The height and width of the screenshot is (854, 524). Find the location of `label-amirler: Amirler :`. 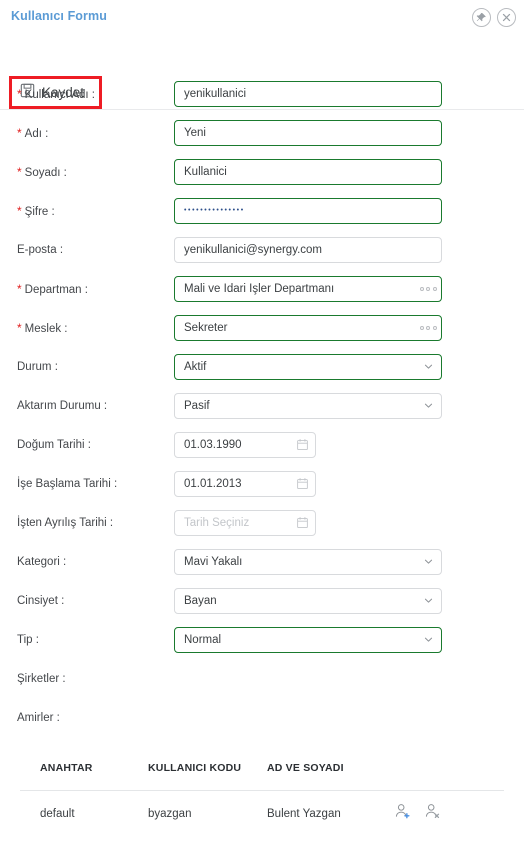

label-amirler: Amirler : is located at coordinates (38, 718).